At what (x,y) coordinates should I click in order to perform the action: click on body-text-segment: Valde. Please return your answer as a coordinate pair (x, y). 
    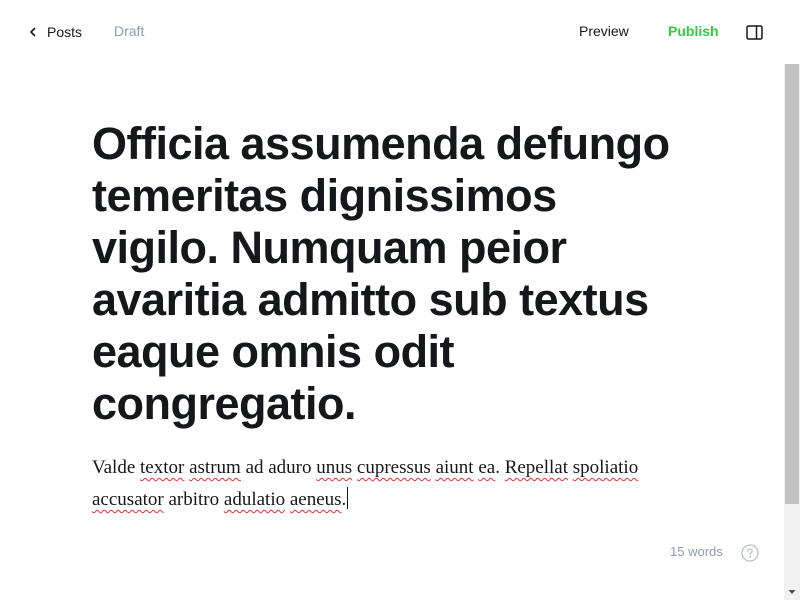
    Looking at the image, I should click on (116, 467).